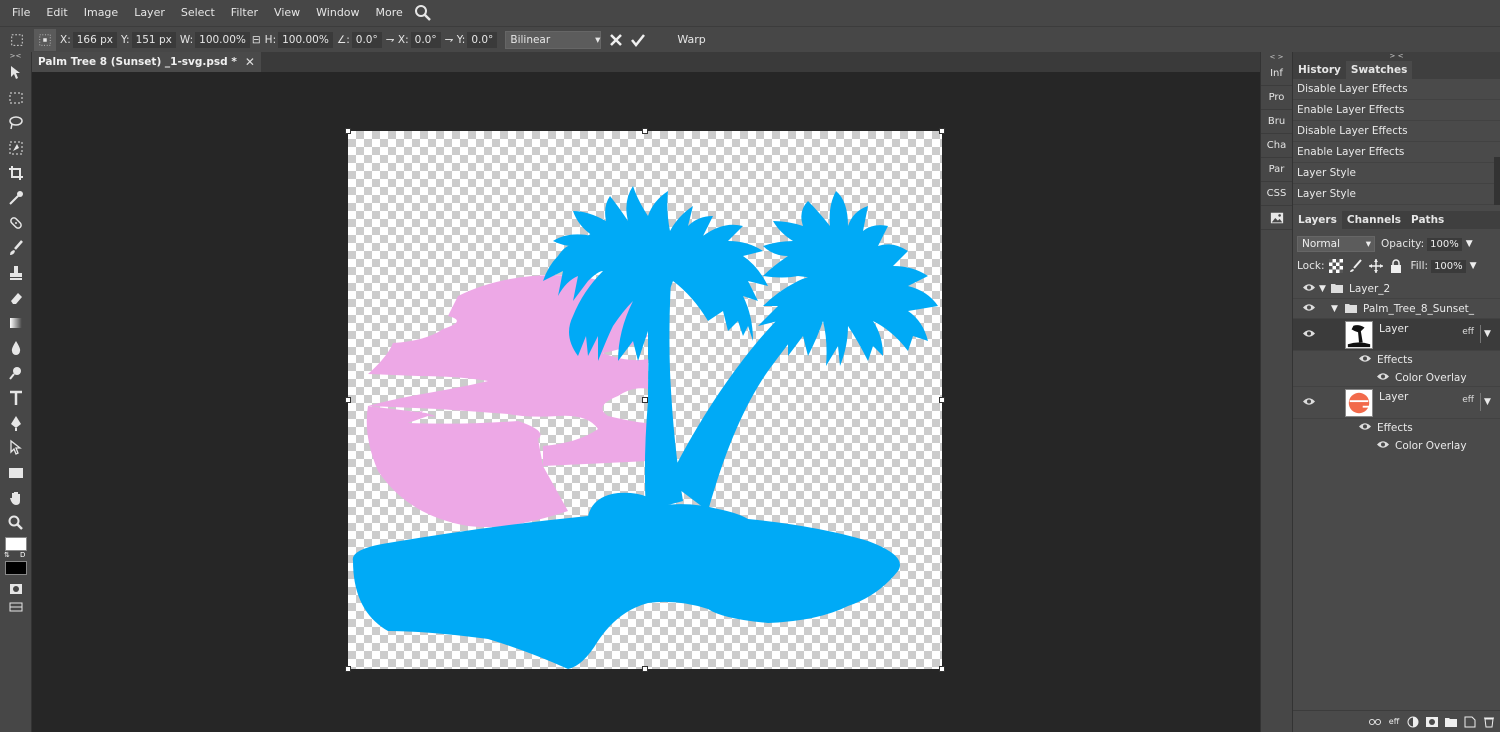  What do you see at coordinates (1444, 244) in the screenshot?
I see `opacity-input: 100%` at bounding box center [1444, 244].